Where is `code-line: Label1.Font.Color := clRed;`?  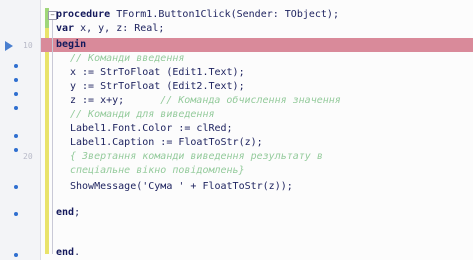 code-line: Label1.Font.Color := clRed; is located at coordinates (151, 129).